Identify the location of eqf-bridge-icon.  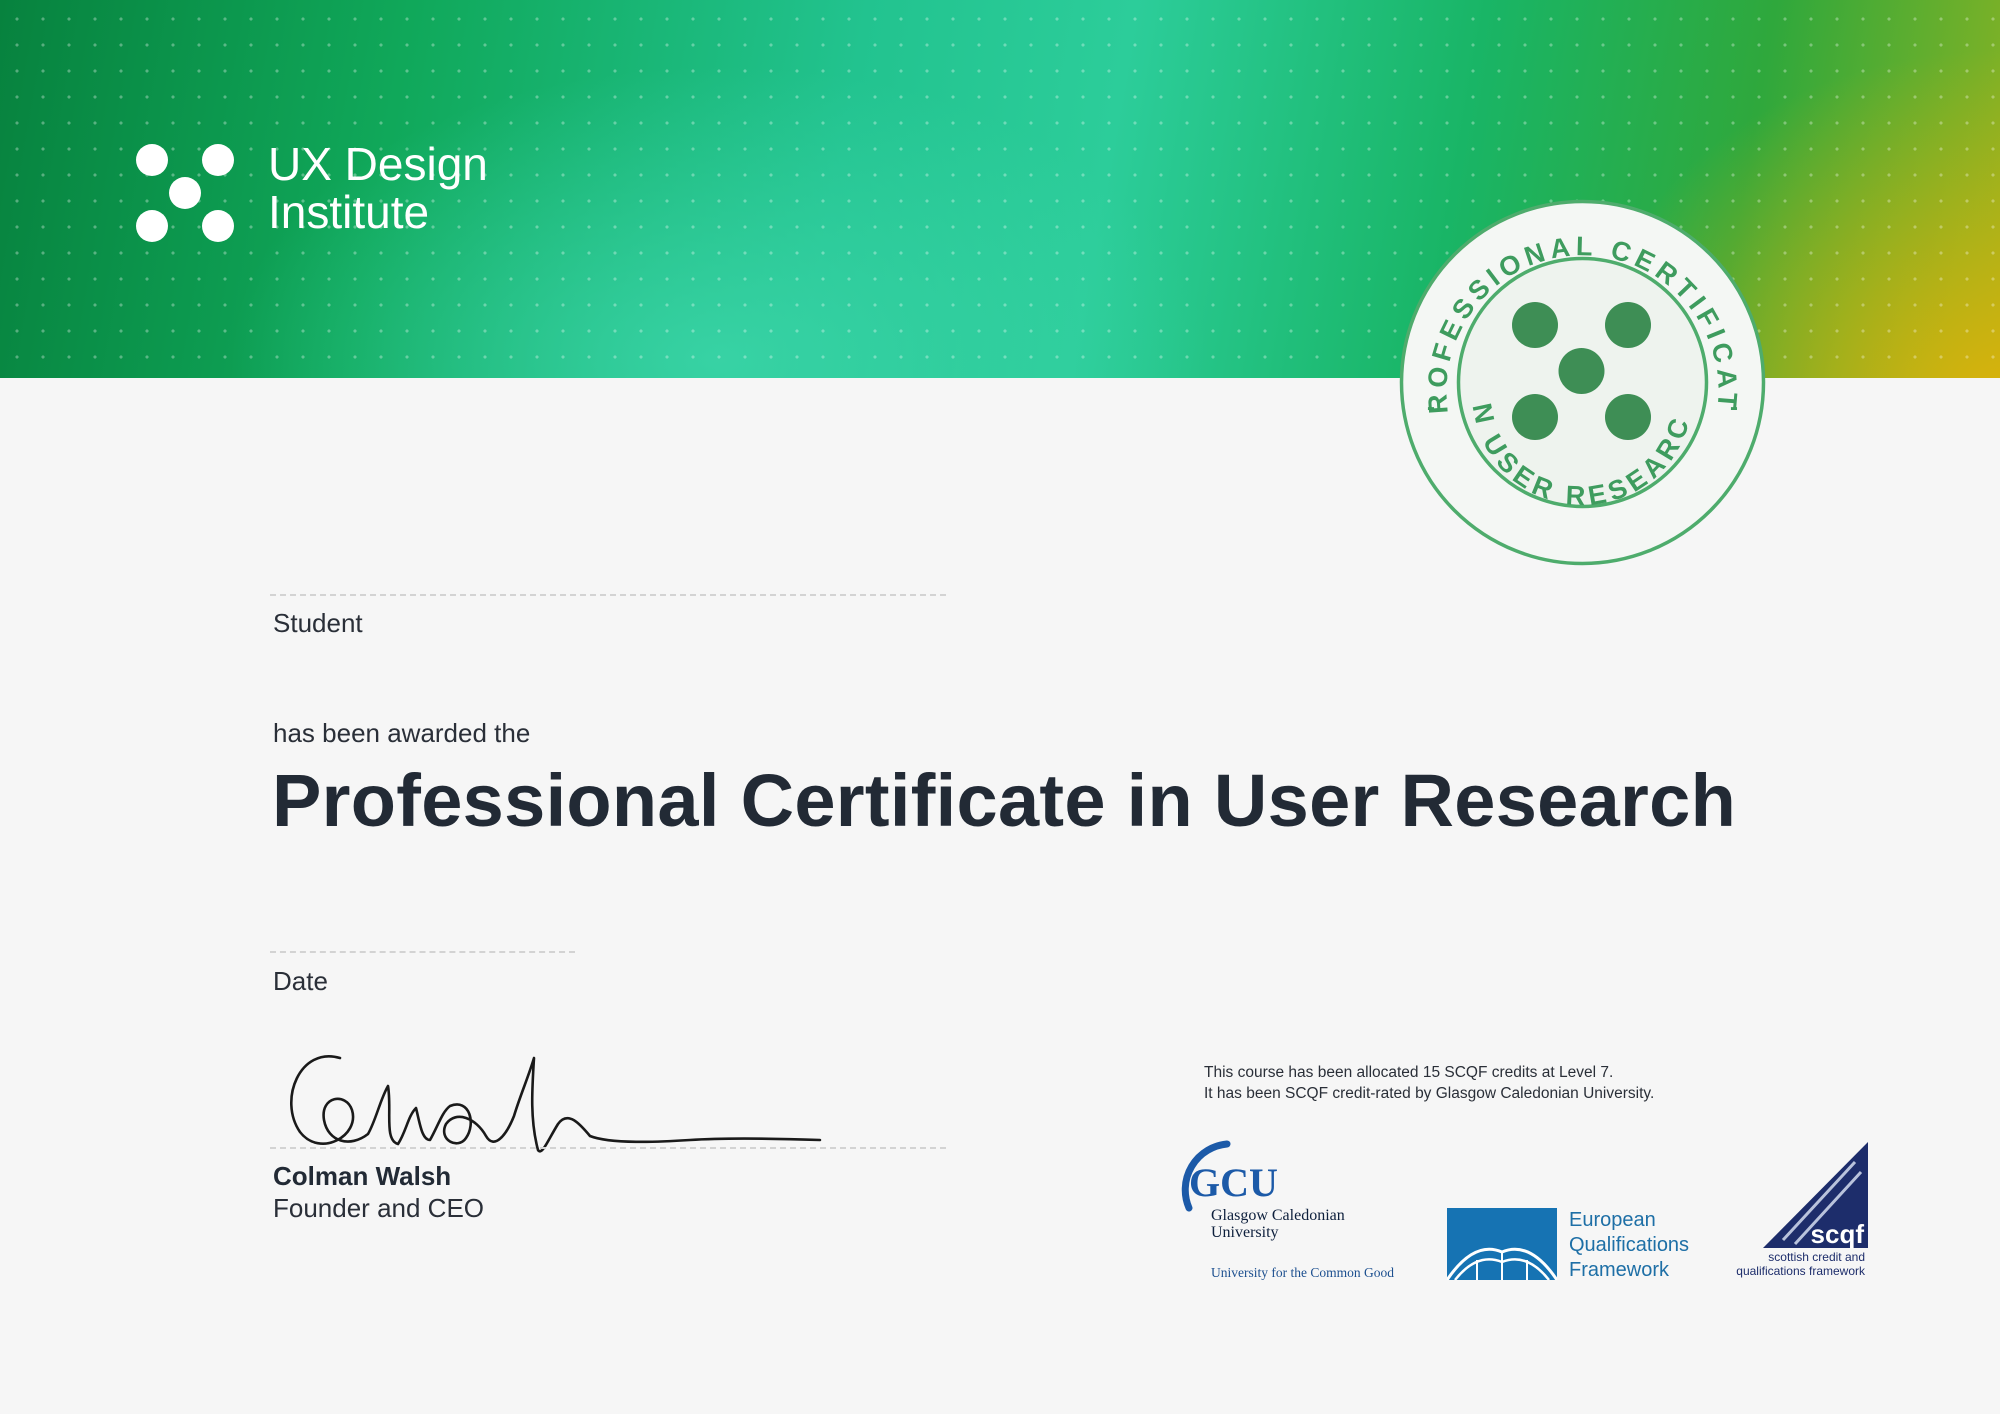
(1502, 1244).